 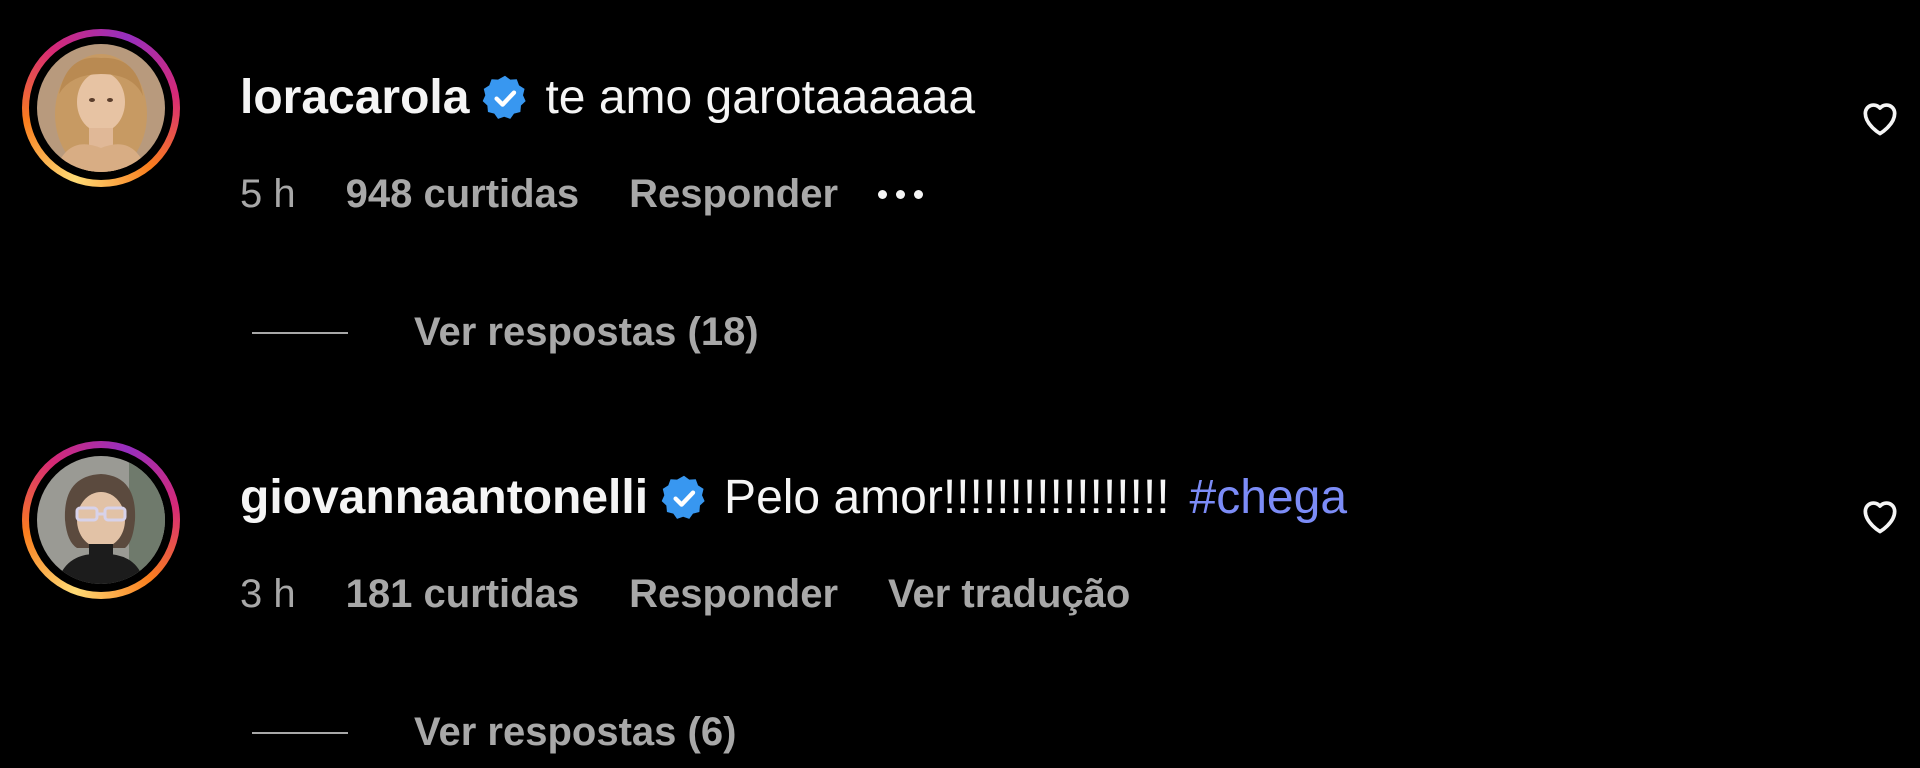 I want to click on hashtag-link: #chega, so click(x=1268, y=497).